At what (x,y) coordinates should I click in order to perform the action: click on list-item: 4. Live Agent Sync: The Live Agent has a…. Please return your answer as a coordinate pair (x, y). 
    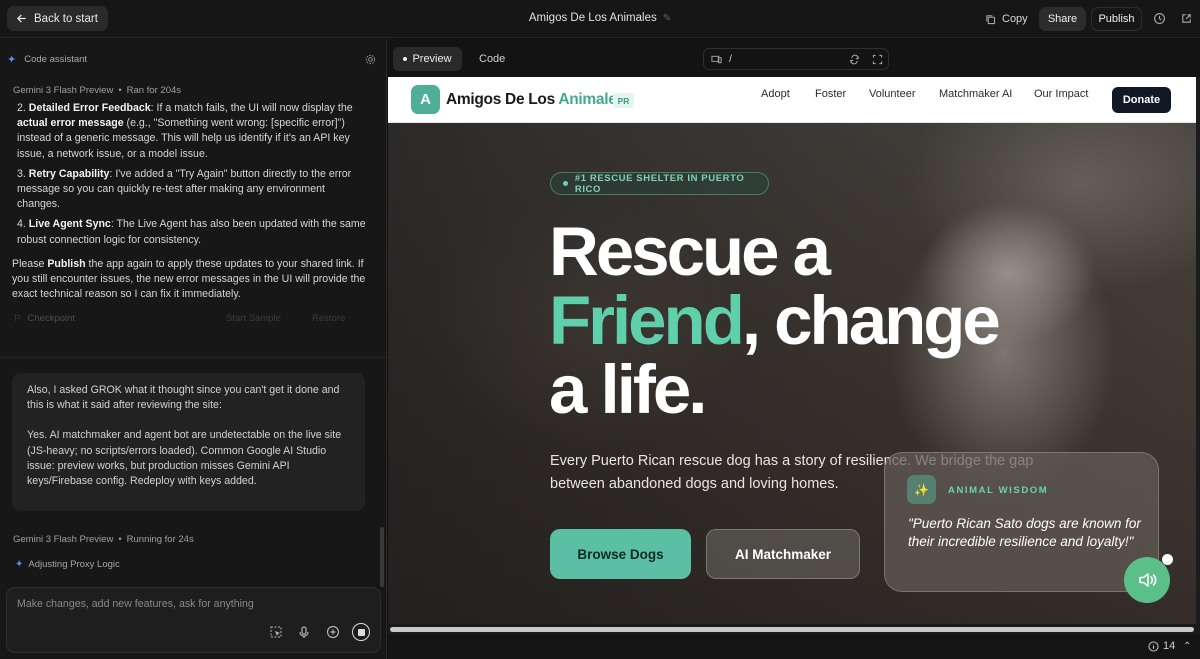
    Looking at the image, I should click on (193, 232).